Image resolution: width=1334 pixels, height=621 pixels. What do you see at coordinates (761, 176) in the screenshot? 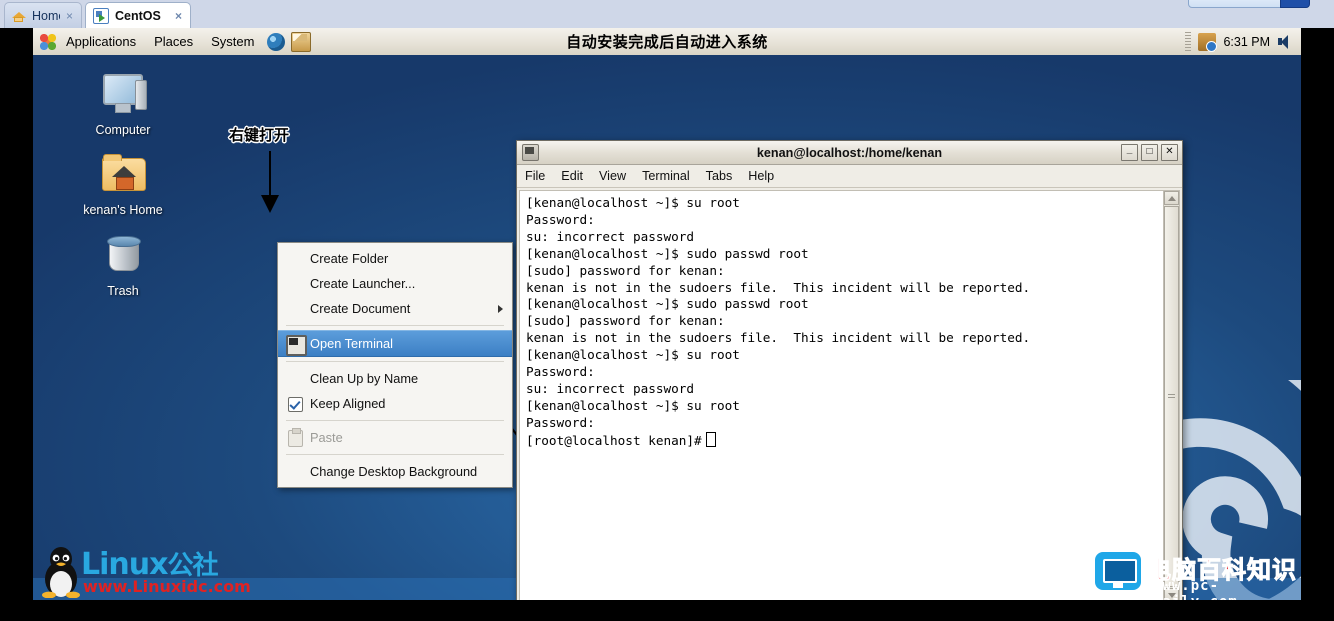
I see `terminal-menu-help: Help` at bounding box center [761, 176].